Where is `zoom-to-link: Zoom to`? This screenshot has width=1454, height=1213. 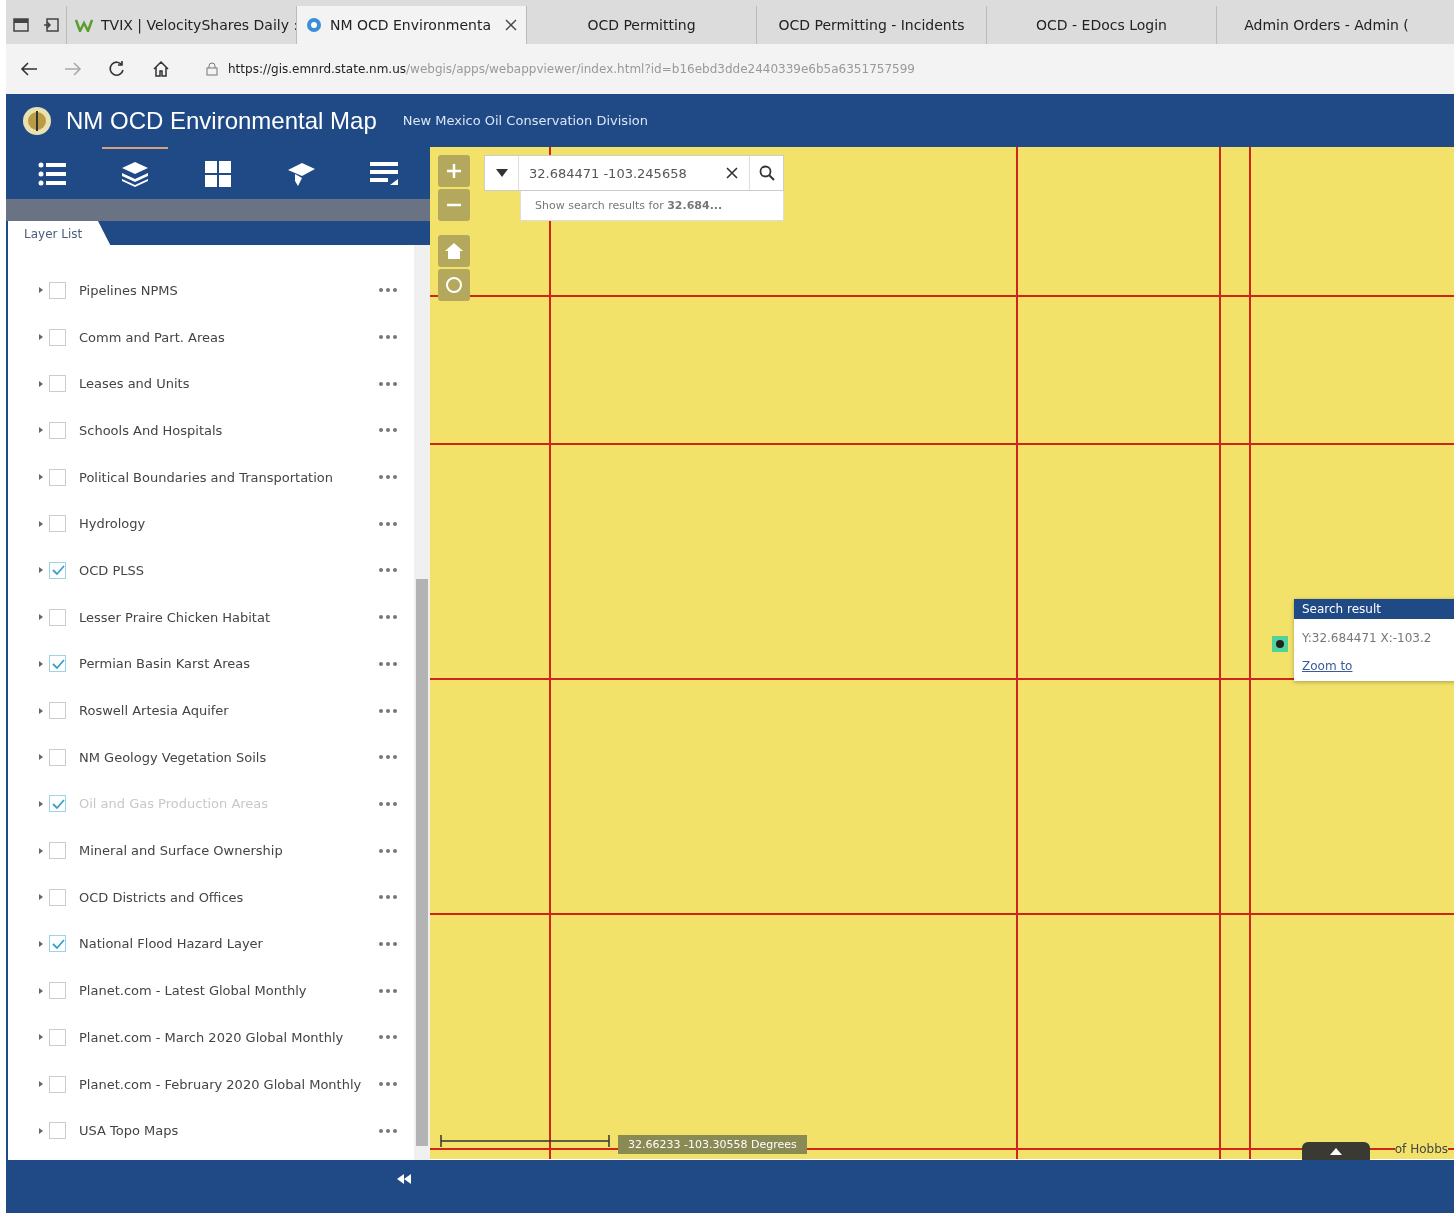
zoom-to-link: Zoom to is located at coordinates (1374, 670).